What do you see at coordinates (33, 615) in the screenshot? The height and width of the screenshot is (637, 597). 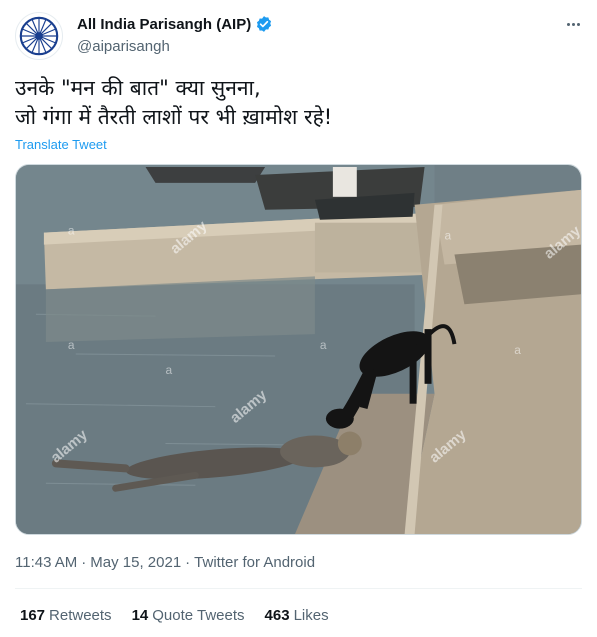 I see `retweets-count: 167` at bounding box center [33, 615].